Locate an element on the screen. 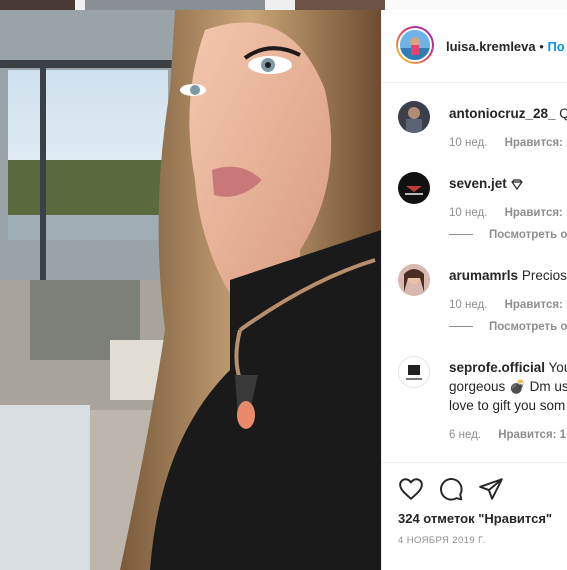 This screenshot has width=567, height=570. post-header: luisa.kremleva • По is located at coordinates (474, 46).